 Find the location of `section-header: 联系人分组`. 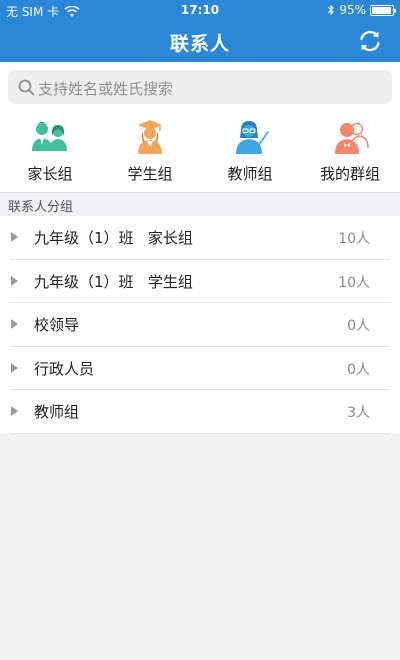

section-header: 联系人分组 is located at coordinates (200, 204).